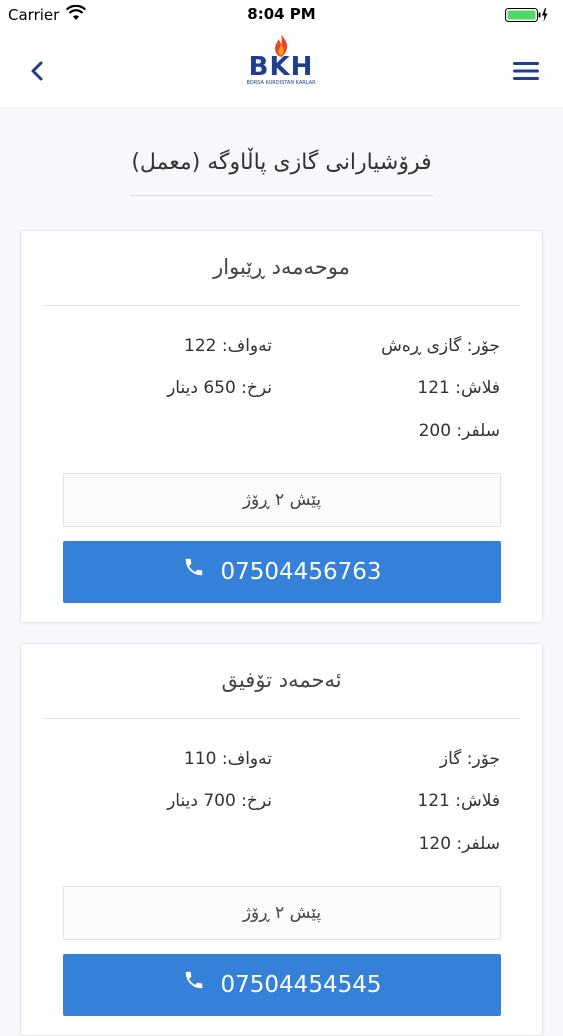  I want to click on phone-number: 07504456763, so click(301, 572).